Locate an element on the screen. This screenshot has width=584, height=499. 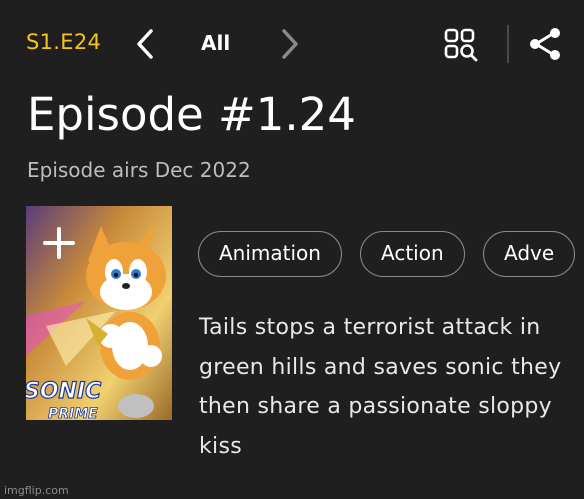
share-button is located at coordinates (545, 44).